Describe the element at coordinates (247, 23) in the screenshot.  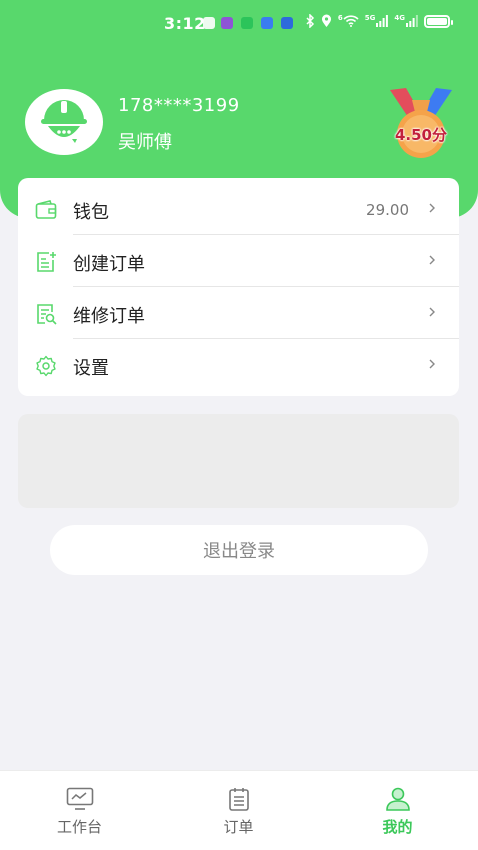
I see `wechat-icon` at that location.